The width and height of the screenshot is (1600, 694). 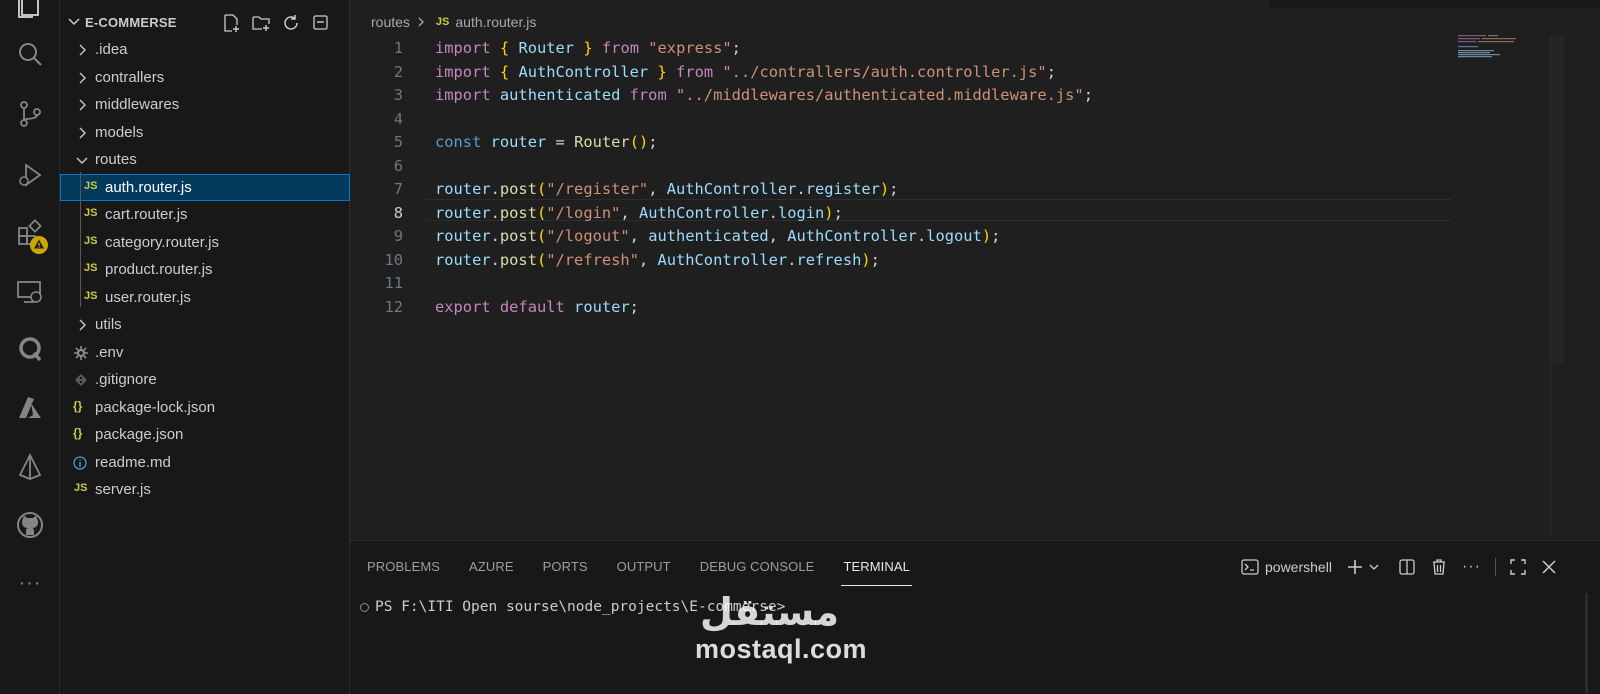 What do you see at coordinates (390, 22) in the screenshot?
I see `breadcrumb-folder: routes` at bounding box center [390, 22].